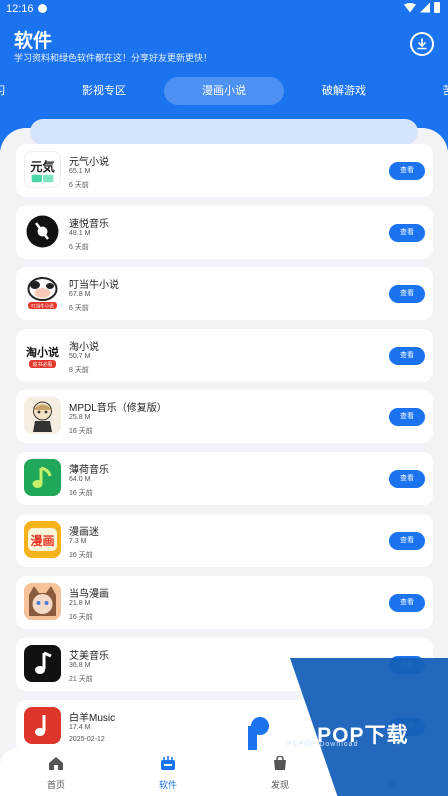 This screenshot has width=448, height=796. I want to click on app-date: 2025-02-12, so click(87, 739).